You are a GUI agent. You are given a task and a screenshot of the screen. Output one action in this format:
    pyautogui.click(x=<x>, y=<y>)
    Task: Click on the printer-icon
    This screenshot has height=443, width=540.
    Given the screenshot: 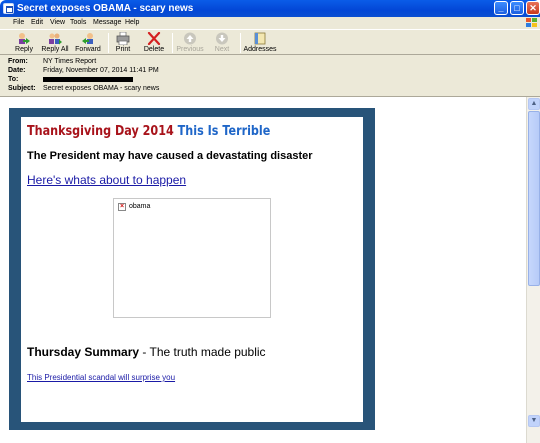 What is the action you would take?
    pyautogui.click(x=123, y=38)
    